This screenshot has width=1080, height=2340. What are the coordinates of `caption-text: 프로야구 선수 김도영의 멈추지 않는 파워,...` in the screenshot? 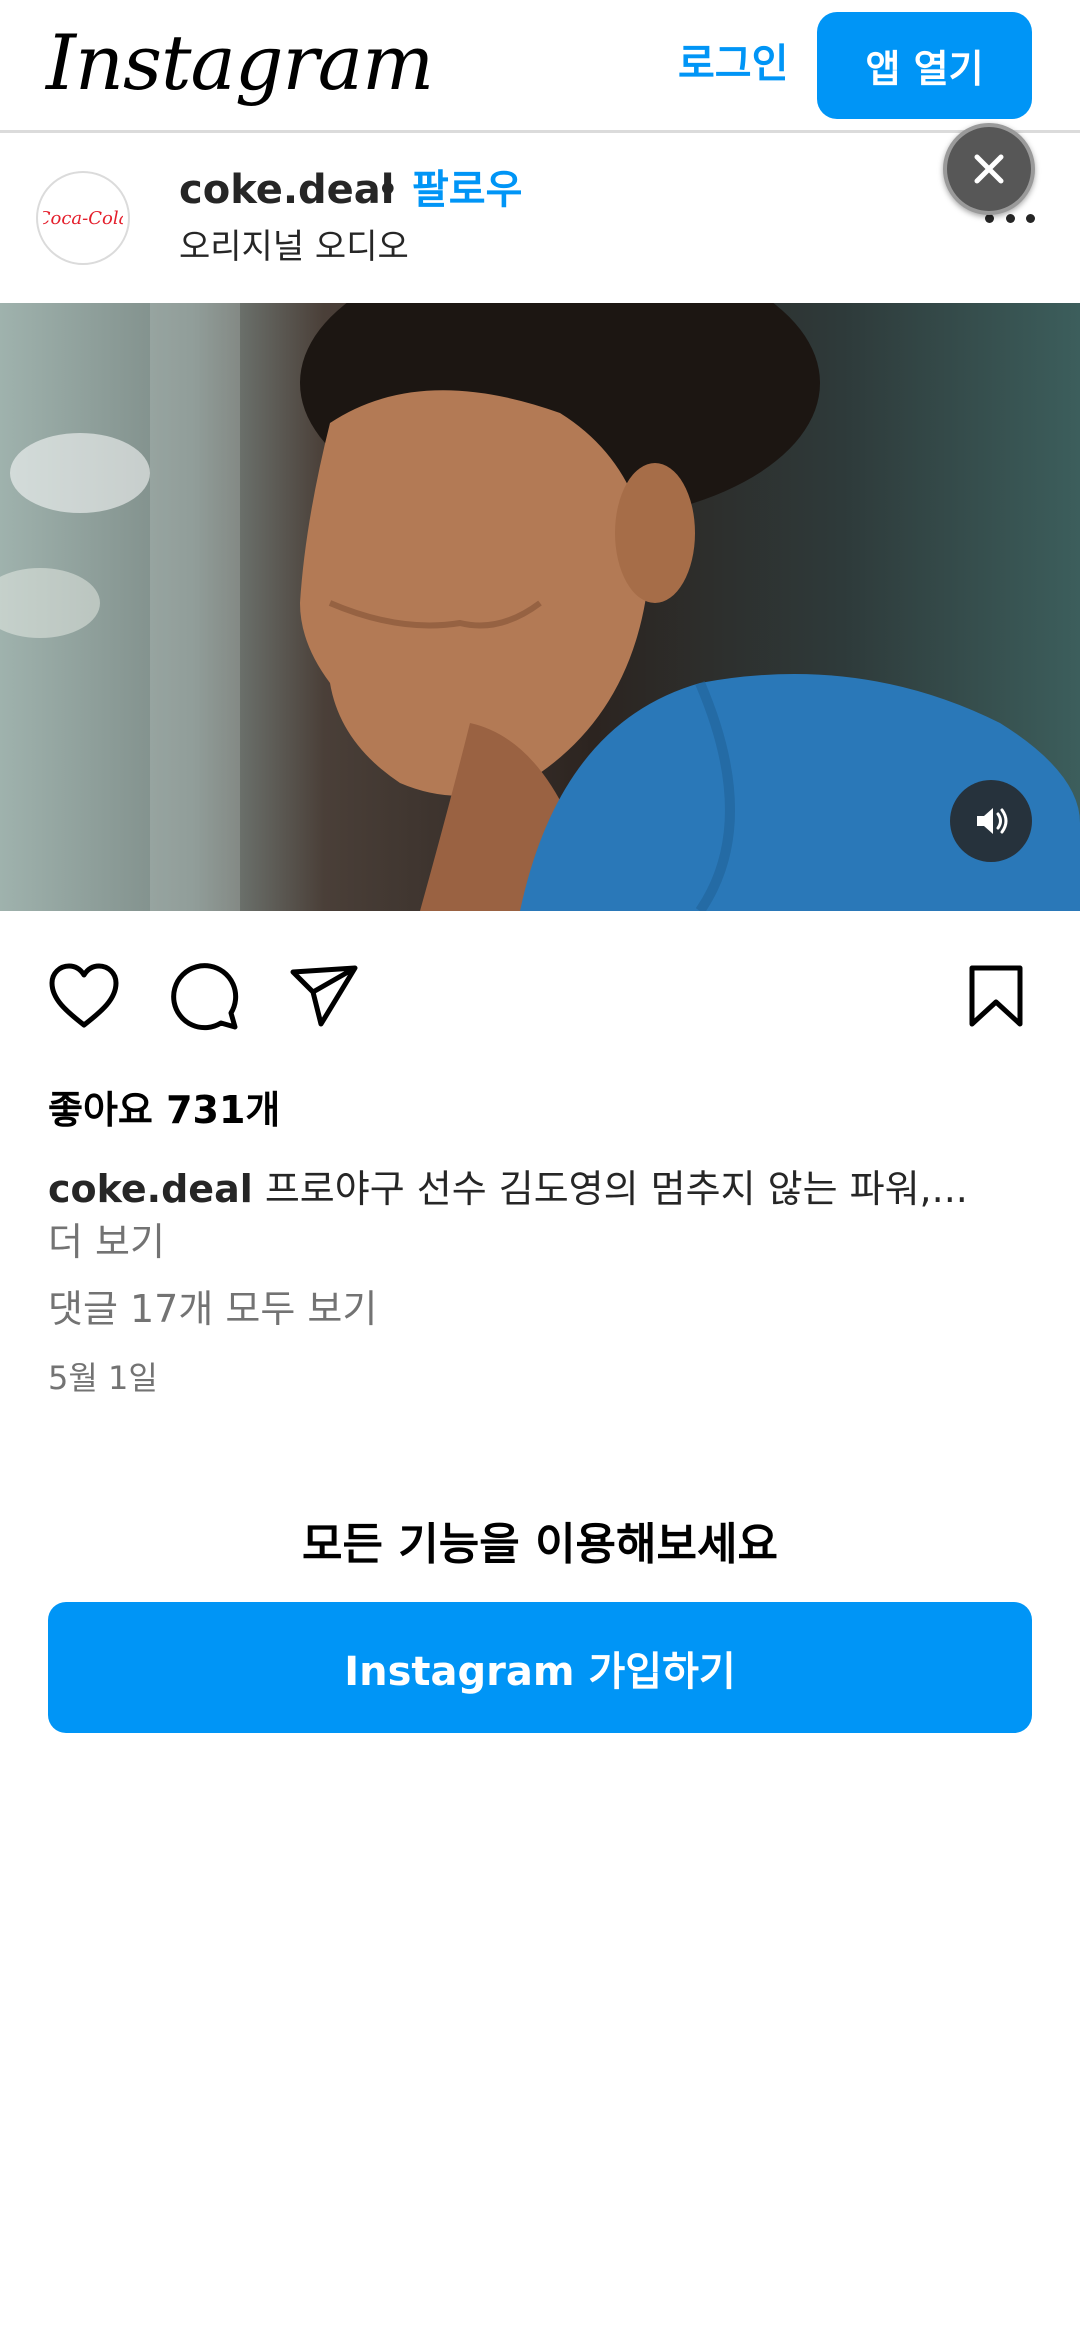 It's located at (616, 1189).